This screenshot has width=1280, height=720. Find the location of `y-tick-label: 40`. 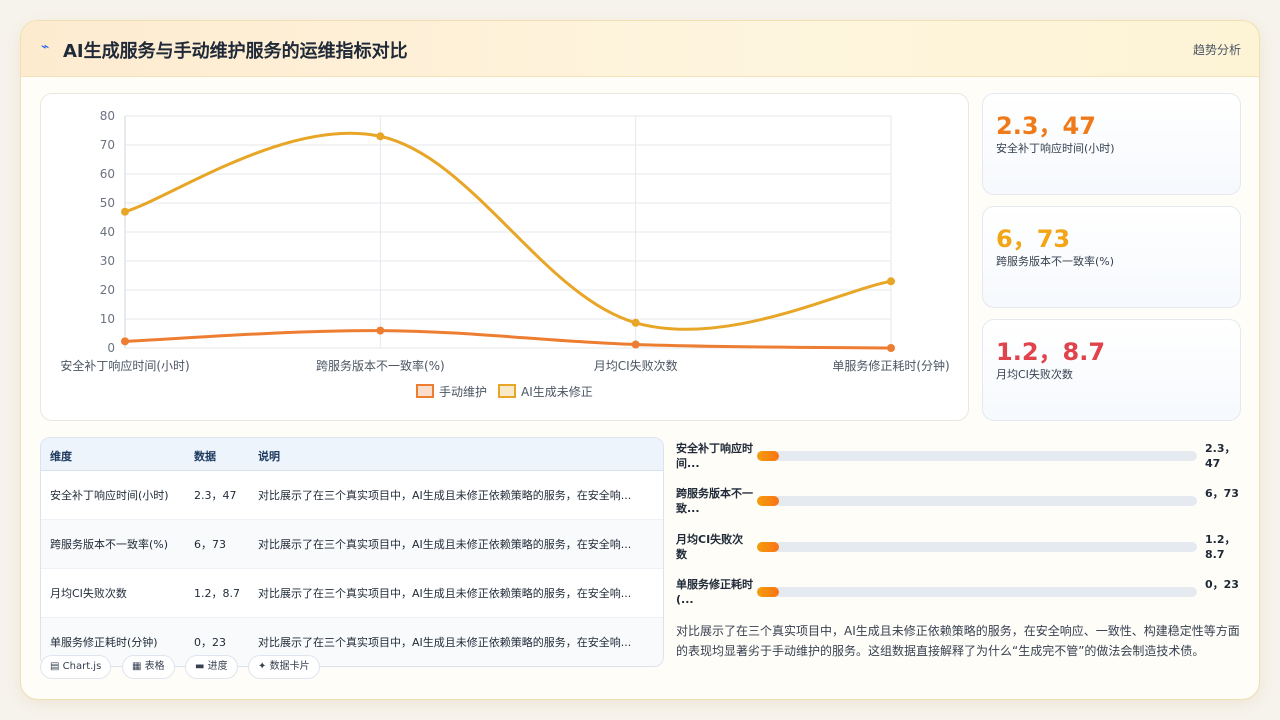

y-tick-label: 40 is located at coordinates (107, 232).